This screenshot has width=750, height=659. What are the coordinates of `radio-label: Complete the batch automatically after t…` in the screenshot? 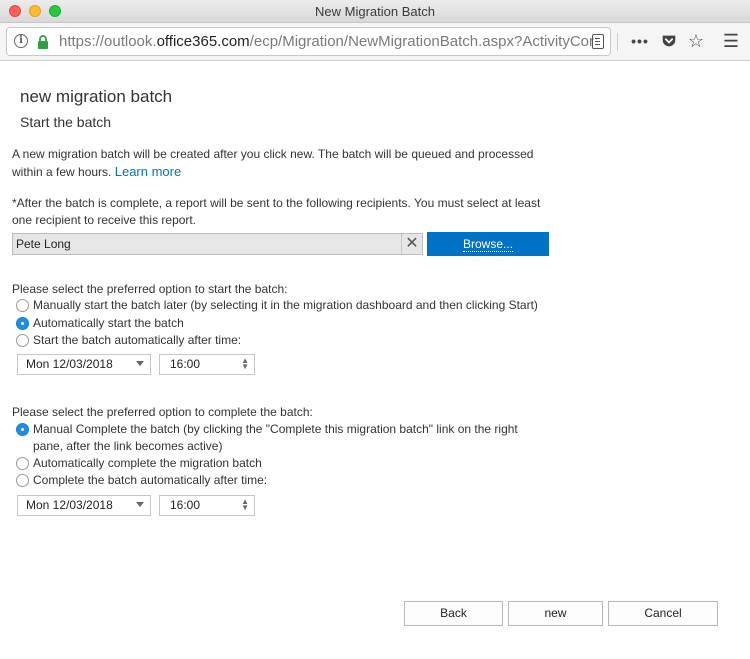 It's located at (150, 480).